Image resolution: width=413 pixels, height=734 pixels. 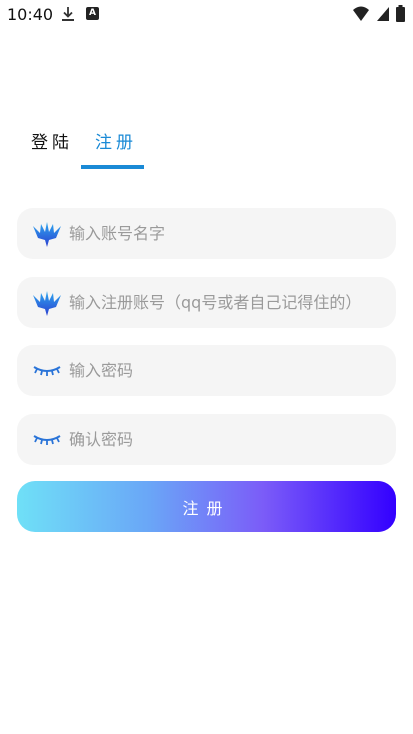 I want to click on tab-register: 注册, so click(x=116, y=143).